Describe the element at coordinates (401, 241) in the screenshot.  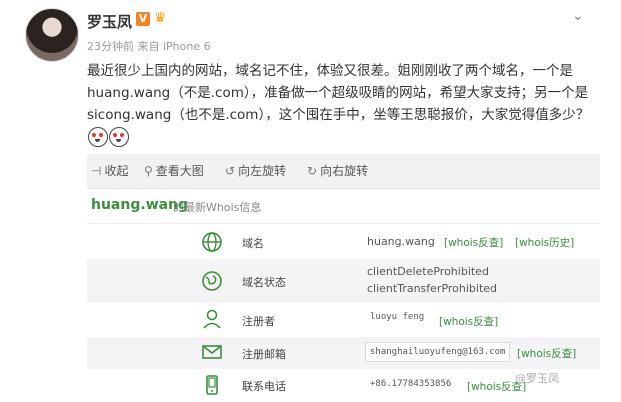
I see `row-value: huang.wang` at that location.